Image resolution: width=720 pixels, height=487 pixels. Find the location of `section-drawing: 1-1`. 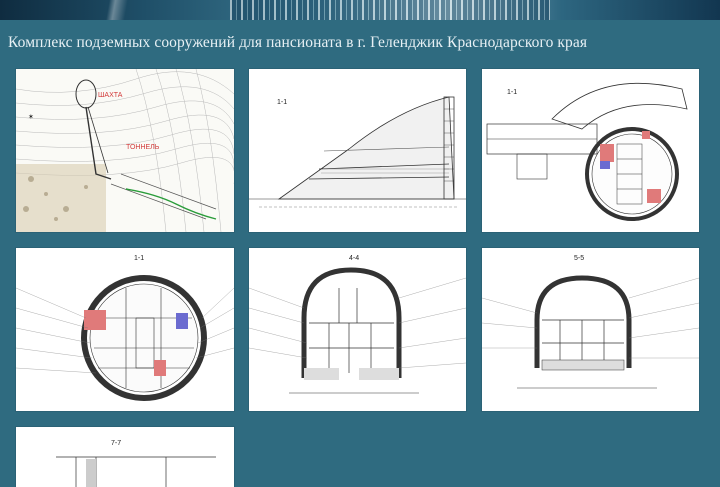

section-drawing: 1-1 is located at coordinates (357, 150).